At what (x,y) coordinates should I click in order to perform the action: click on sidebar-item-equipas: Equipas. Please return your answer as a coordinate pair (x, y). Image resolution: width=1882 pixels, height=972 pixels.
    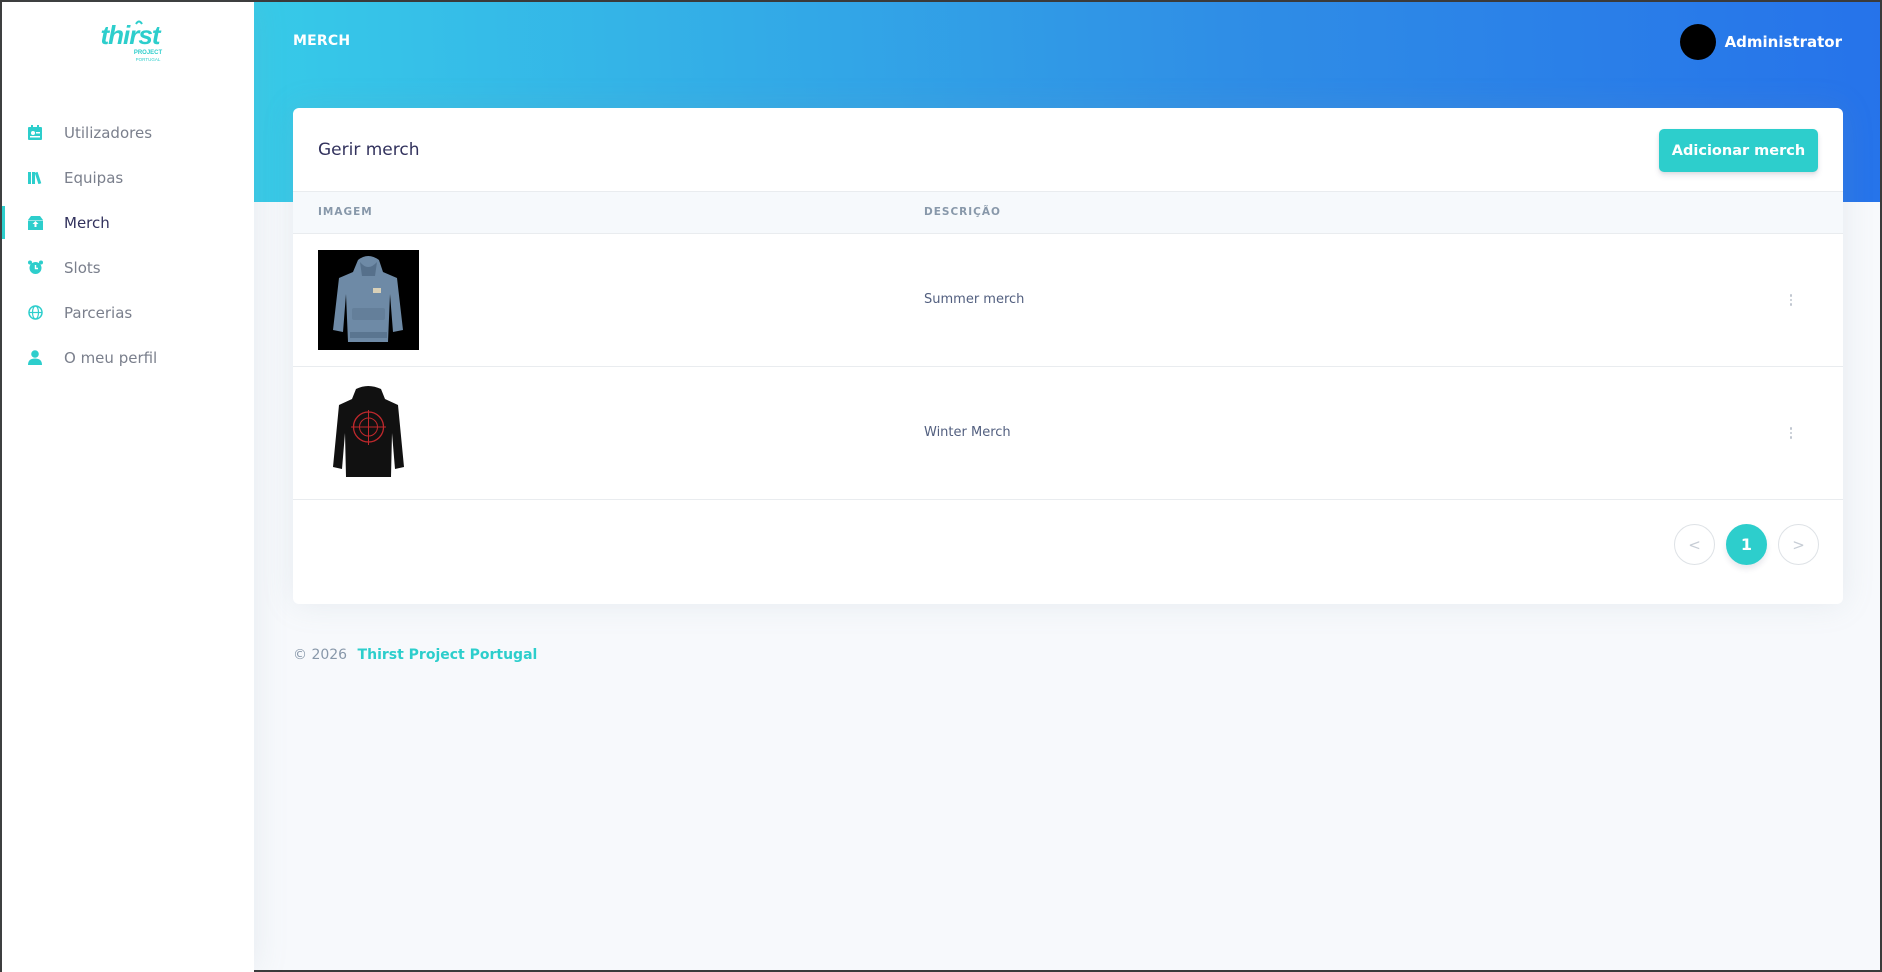
    Looking at the image, I should click on (128, 177).